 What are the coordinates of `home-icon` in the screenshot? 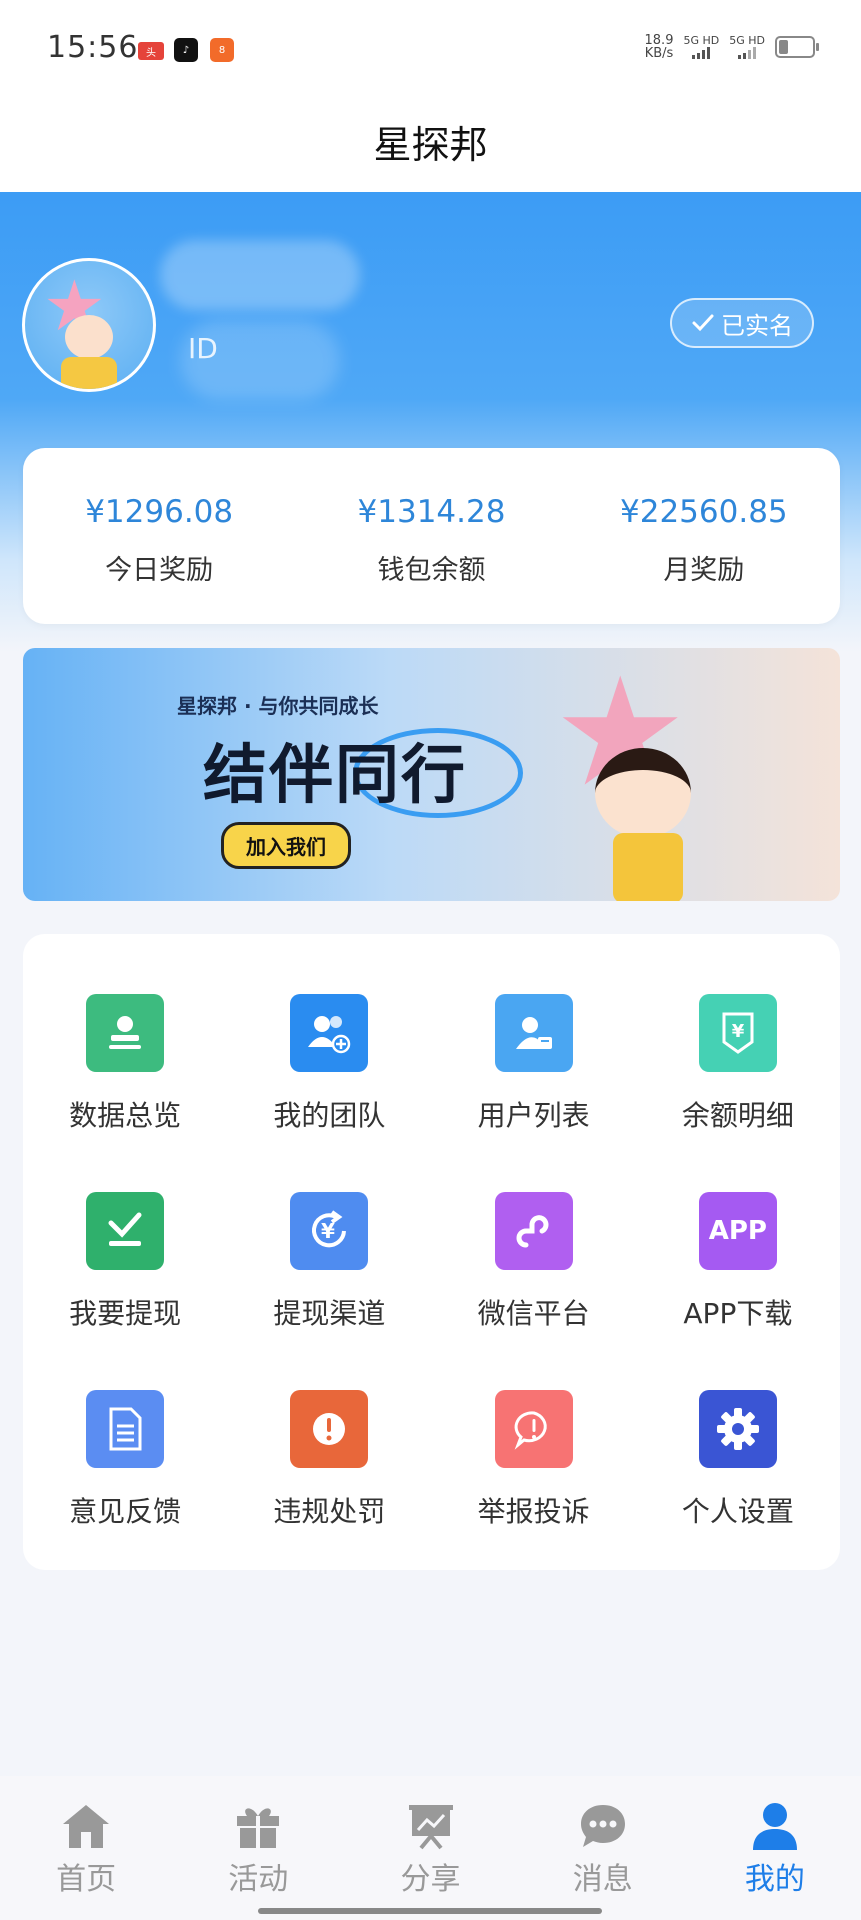 It's located at (86, 1826).